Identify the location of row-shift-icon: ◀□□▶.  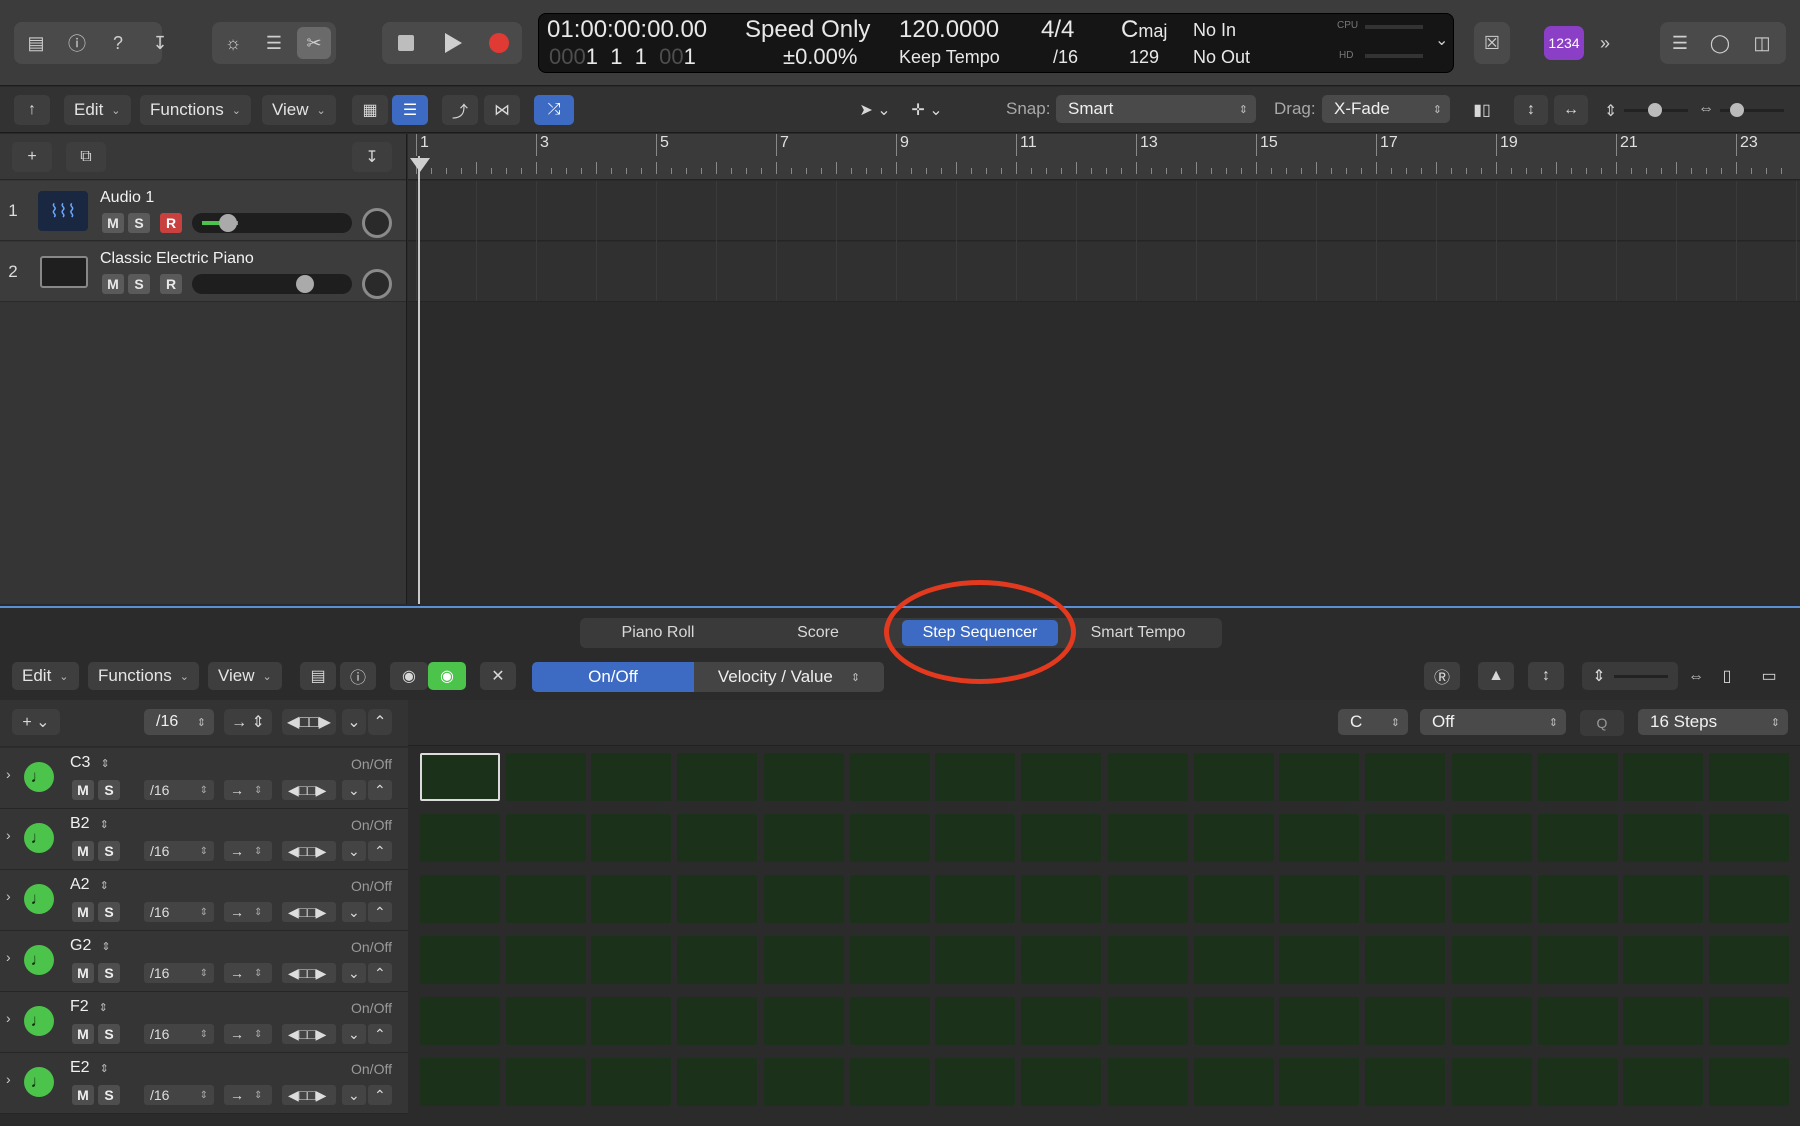
(309, 973).